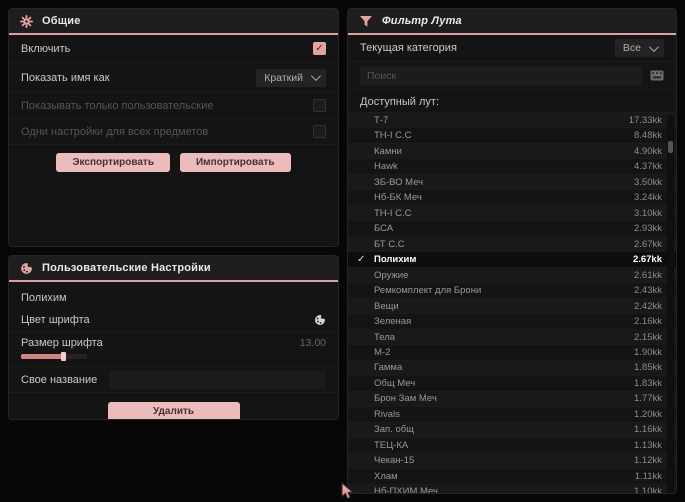 The image size is (685, 502). What do you see at coordinates (648, 136) in the screenshot?
I see `loot-item-value: 8.48kk` at bounding box center [648, 136].